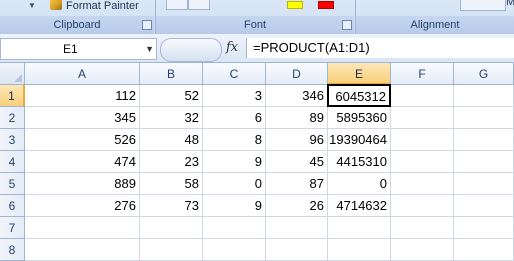  What do you see at coordinates (232, 48) in the screenshot?
I see `insert-function-icon: fx` at bounding box center [232, 48].